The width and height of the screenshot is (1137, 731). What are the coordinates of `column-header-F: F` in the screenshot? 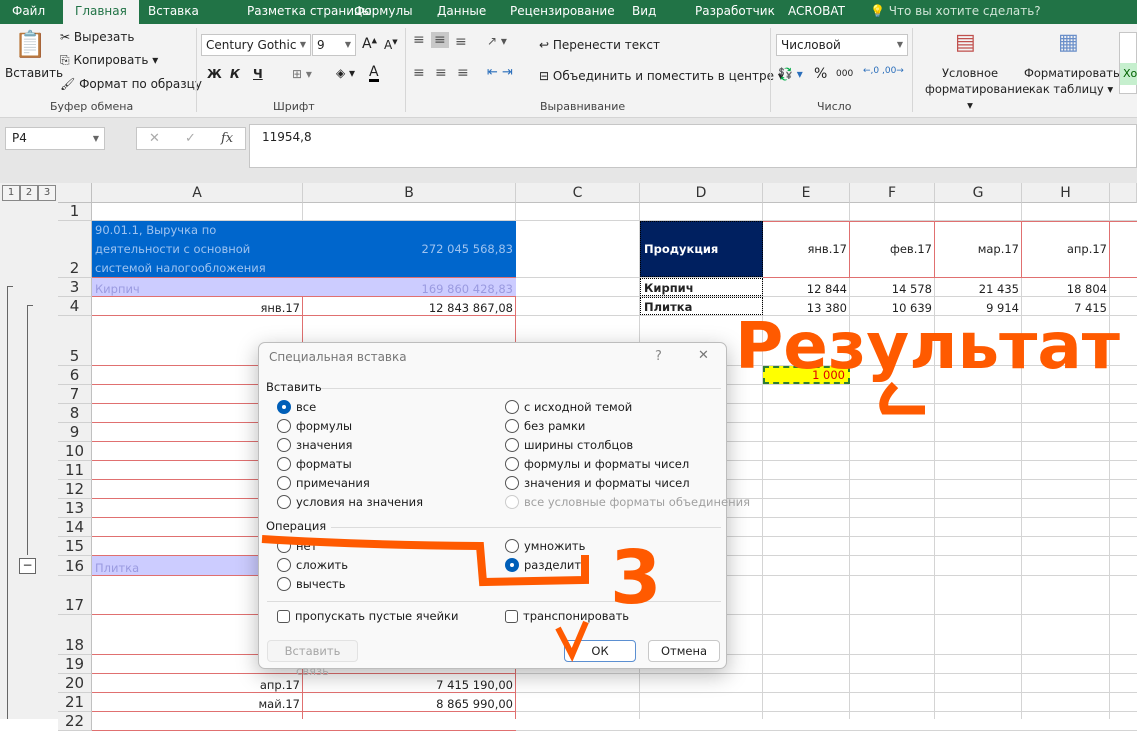 It's located at (892, 193).